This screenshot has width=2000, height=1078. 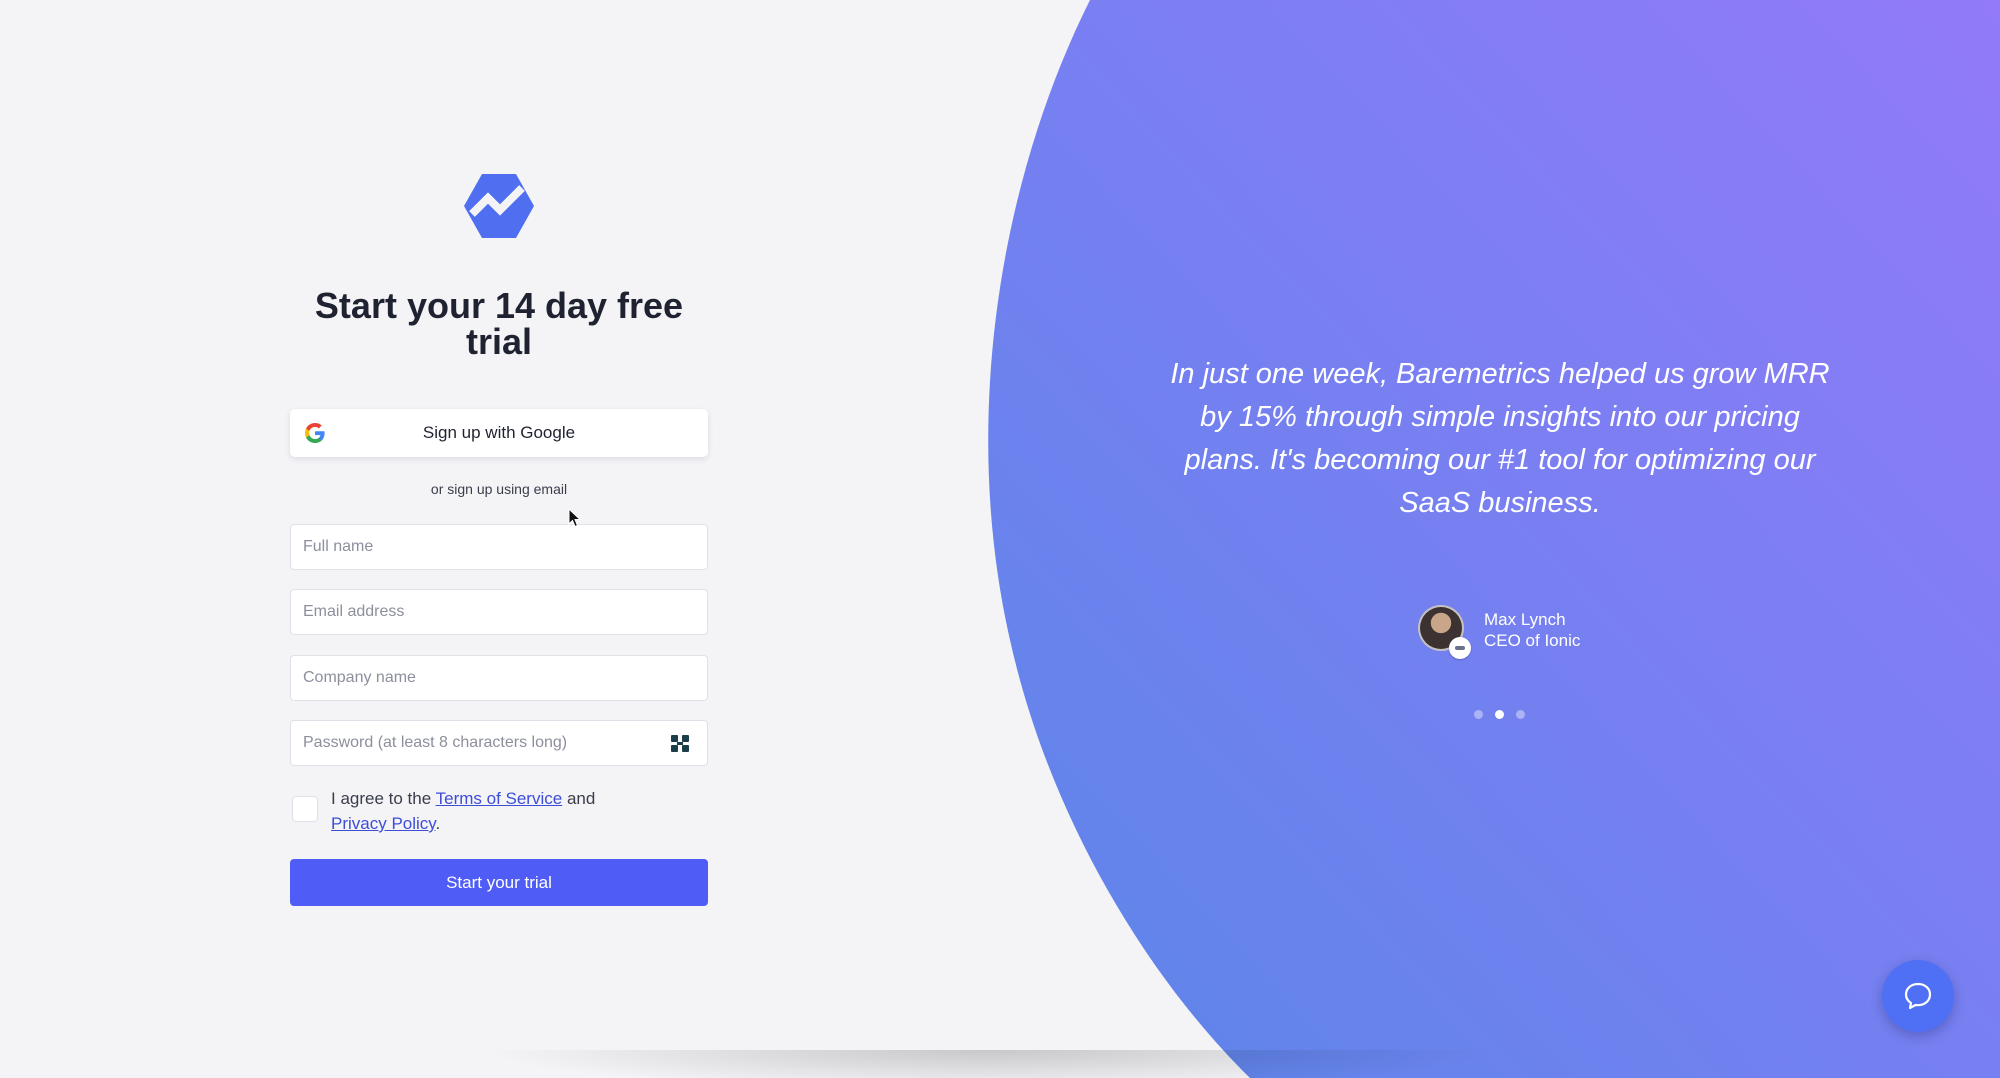 What do you see at coordinates (499, 798) in the screenshot?
I see `terms-of-service-link: Terms of Service` at bounding box center [499, 798].